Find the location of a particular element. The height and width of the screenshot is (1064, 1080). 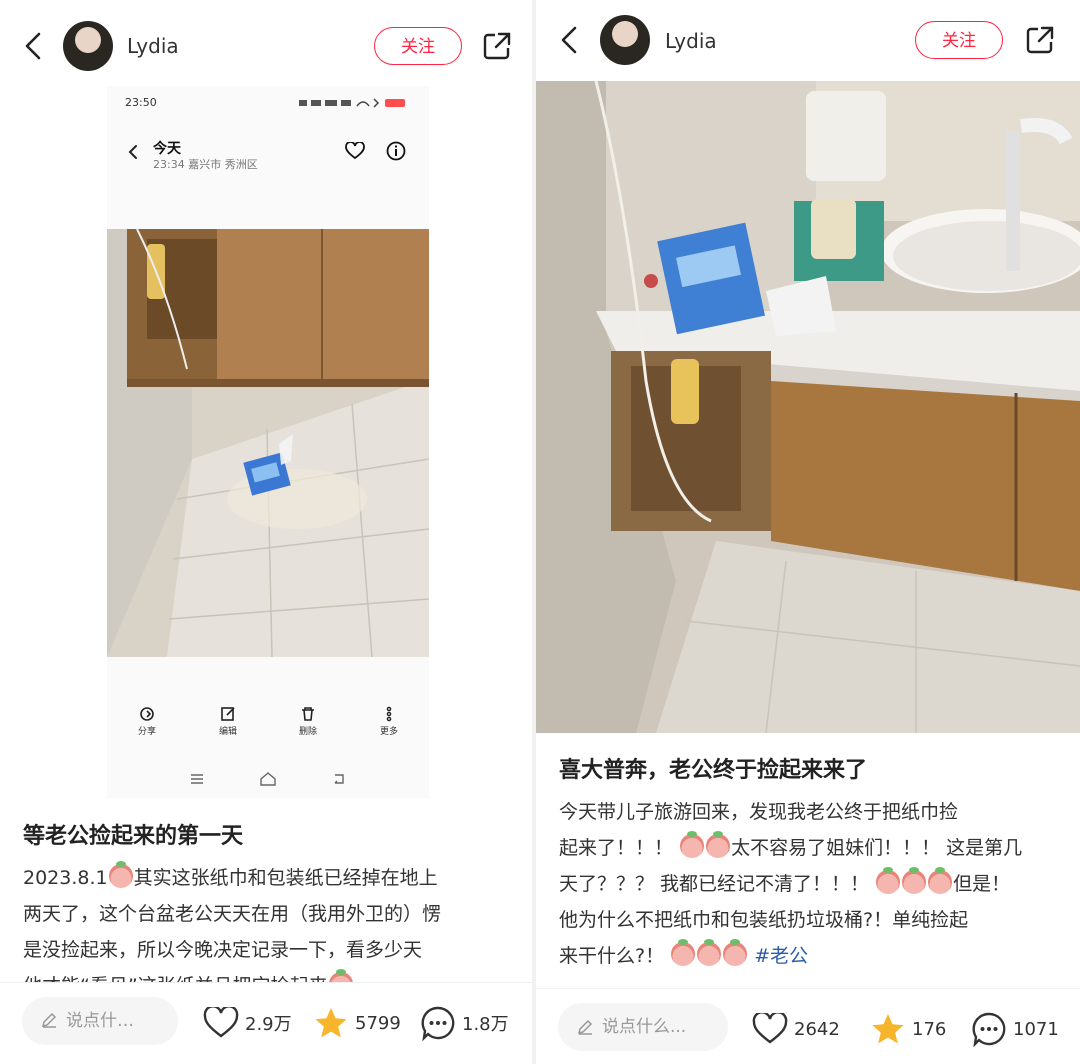

edit-icon is located at coordinates (228, 714).